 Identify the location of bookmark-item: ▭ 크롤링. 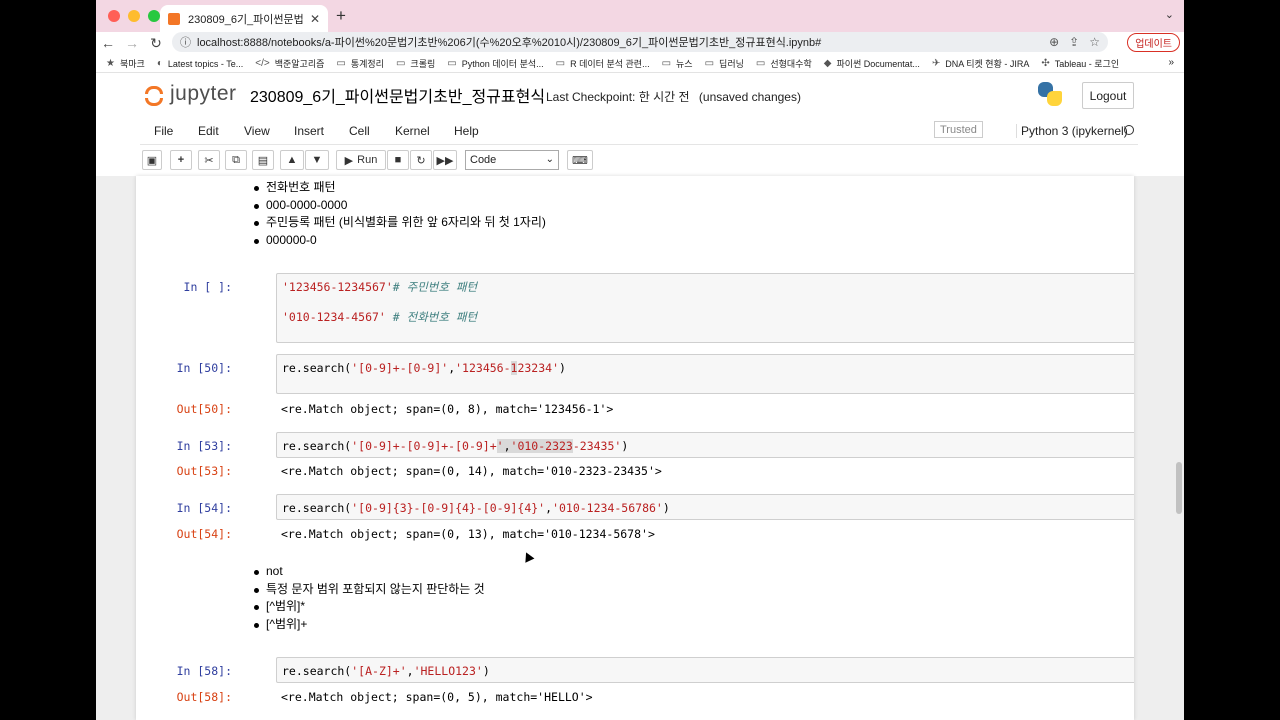
(415, 63).